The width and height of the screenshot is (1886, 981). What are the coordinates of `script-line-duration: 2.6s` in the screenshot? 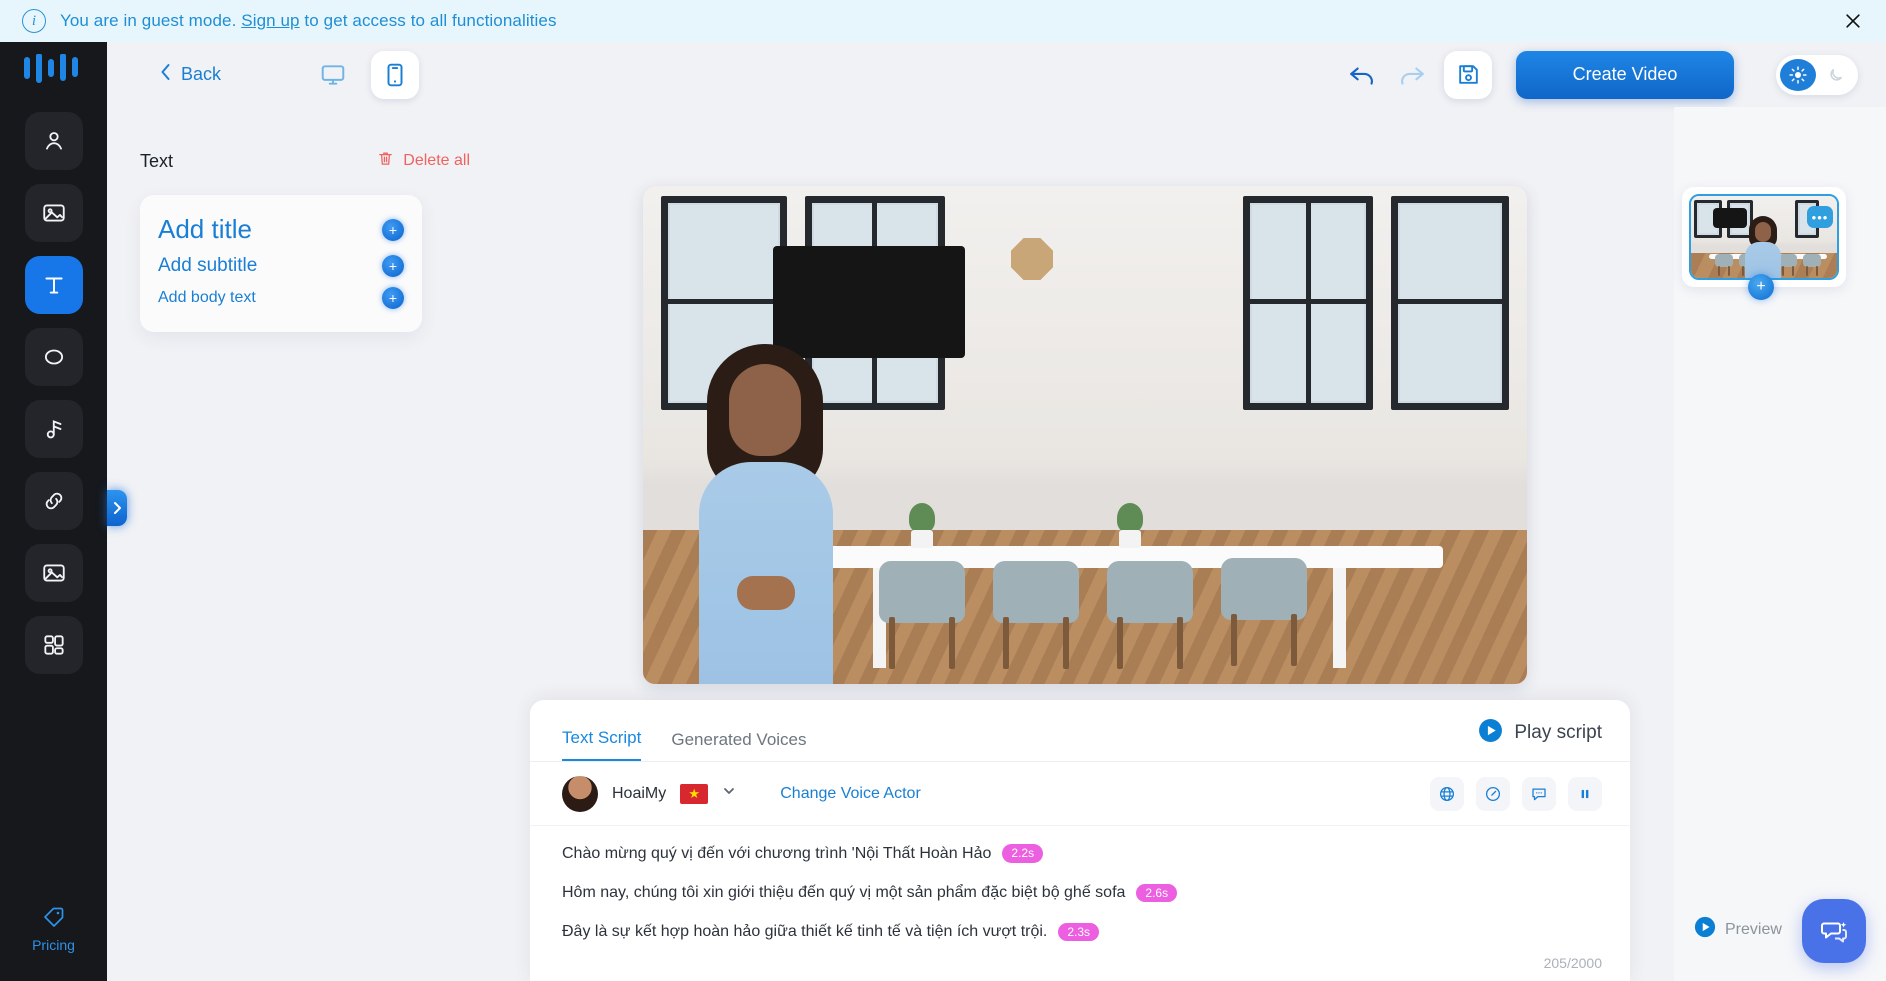 It's located at (1157, 892).